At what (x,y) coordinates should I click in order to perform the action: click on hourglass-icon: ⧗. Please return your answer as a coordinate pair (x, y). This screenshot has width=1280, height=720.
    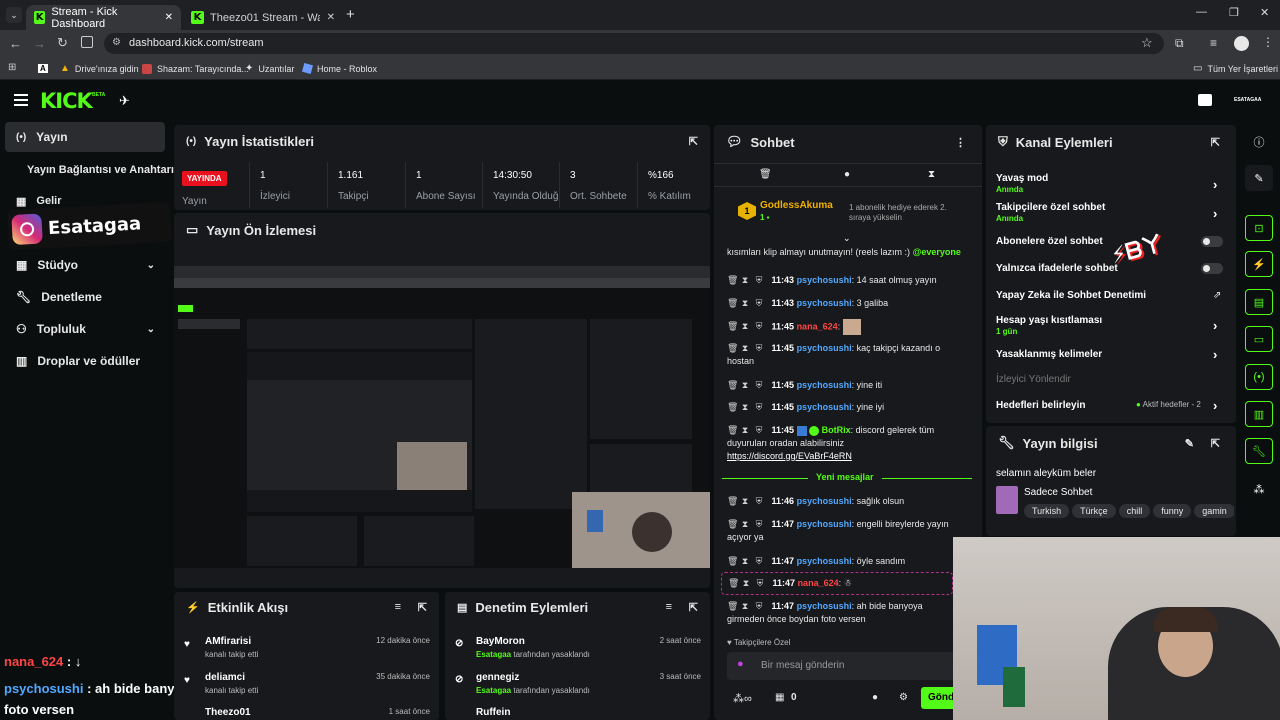
    Looking at the image, I should click on (931, 174).